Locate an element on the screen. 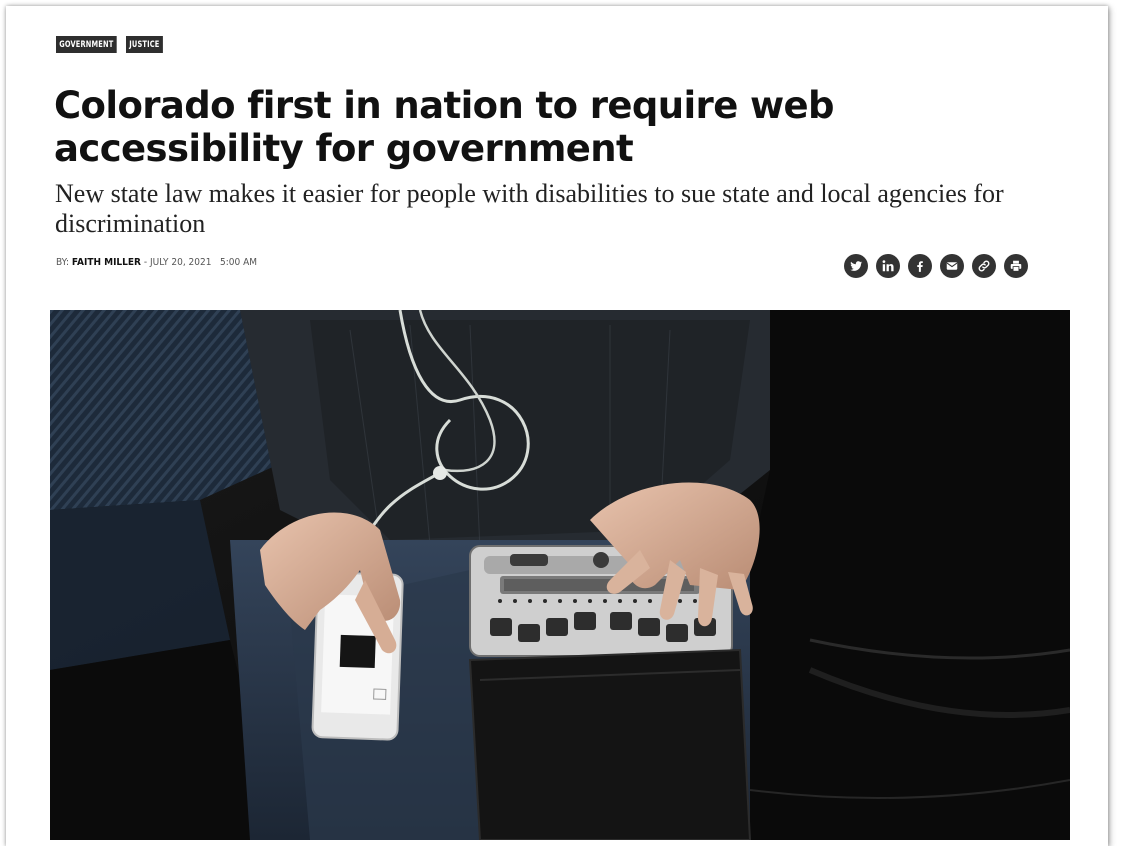 The width and height of the screenshot is (1122, 846). linkedin-icon is located at coordinates (888, 266).